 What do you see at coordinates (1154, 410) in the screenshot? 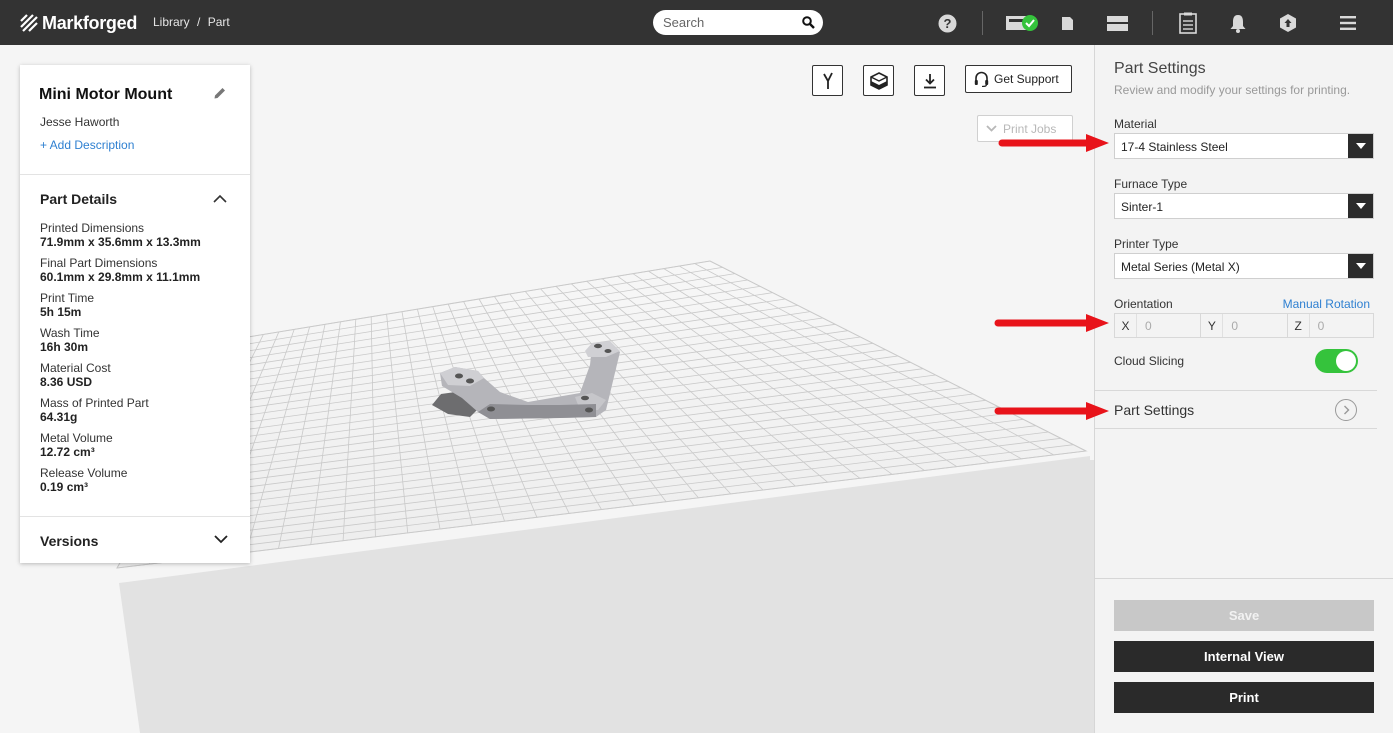
I see `part-settings-link: Part Settings` at bounding box center [1154, 410].